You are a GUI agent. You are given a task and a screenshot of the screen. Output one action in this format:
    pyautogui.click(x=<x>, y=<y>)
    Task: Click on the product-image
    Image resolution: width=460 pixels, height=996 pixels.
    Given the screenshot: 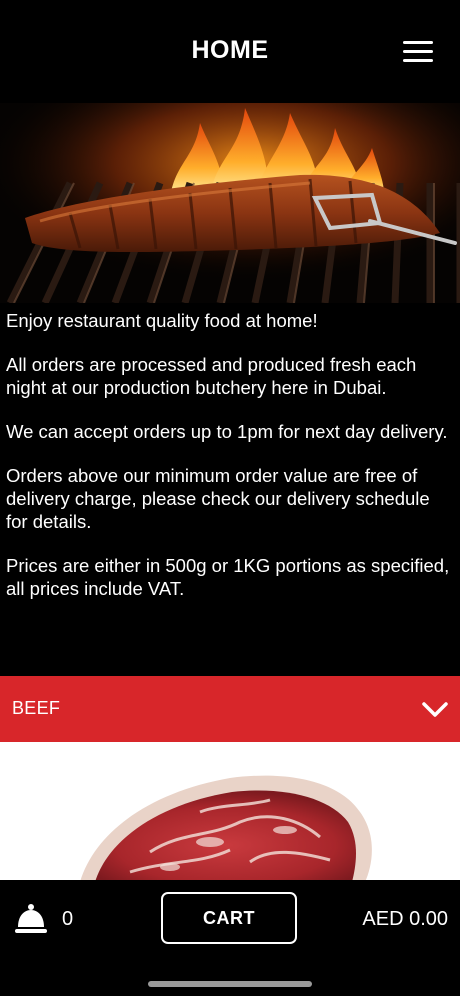 What is the action you would take?
    pyautogui.click(x=230, y=812)
    